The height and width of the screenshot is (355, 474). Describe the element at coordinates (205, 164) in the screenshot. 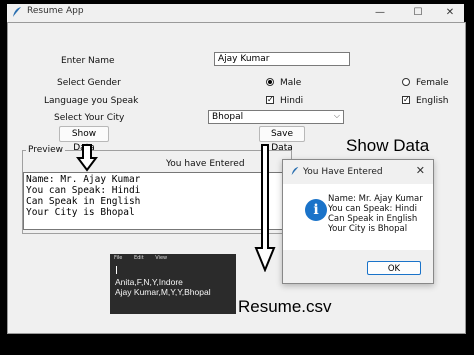

I see `preview-header: You have Entered` at that location.